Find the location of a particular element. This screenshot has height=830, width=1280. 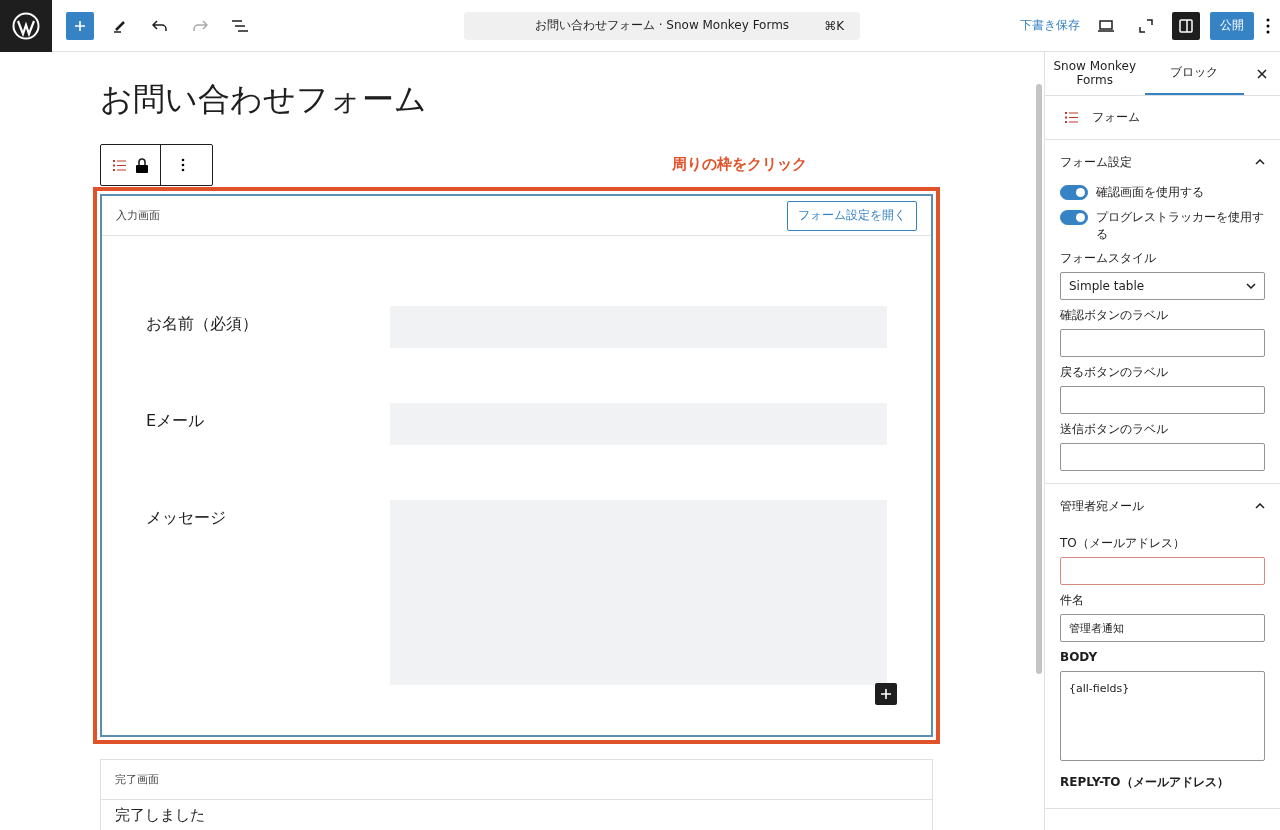

panel-header: 管理者宛メール is located at coordinates (1162, 506).